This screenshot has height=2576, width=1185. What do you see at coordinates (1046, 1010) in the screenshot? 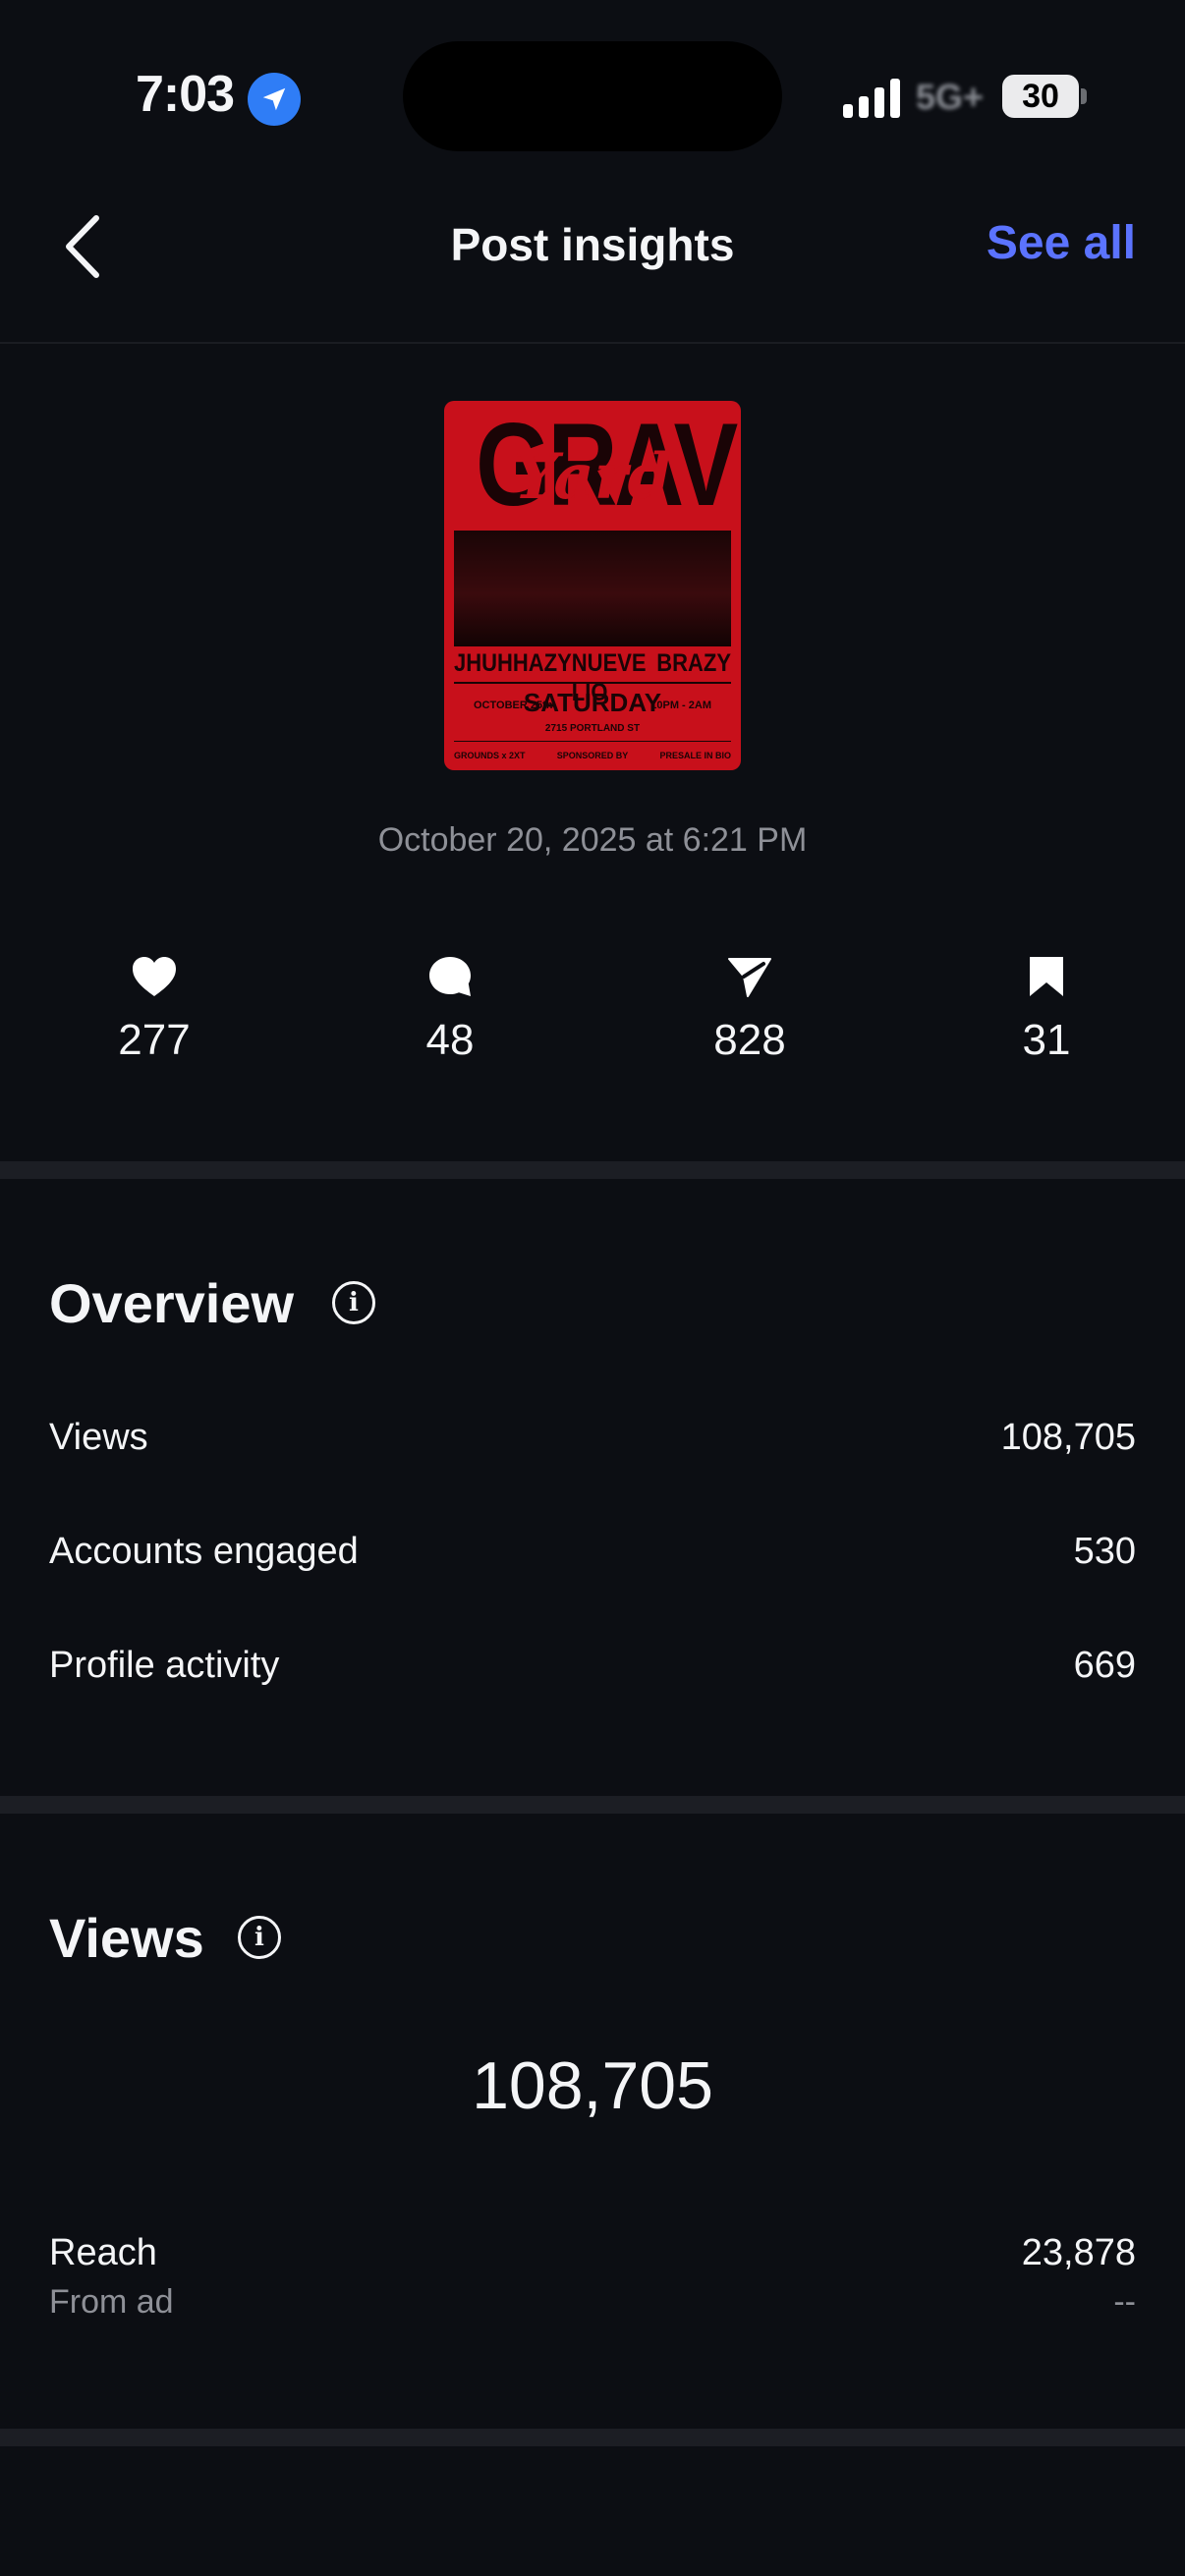
I see `saves-stat: 31` at bounding box center [1046, 1010].